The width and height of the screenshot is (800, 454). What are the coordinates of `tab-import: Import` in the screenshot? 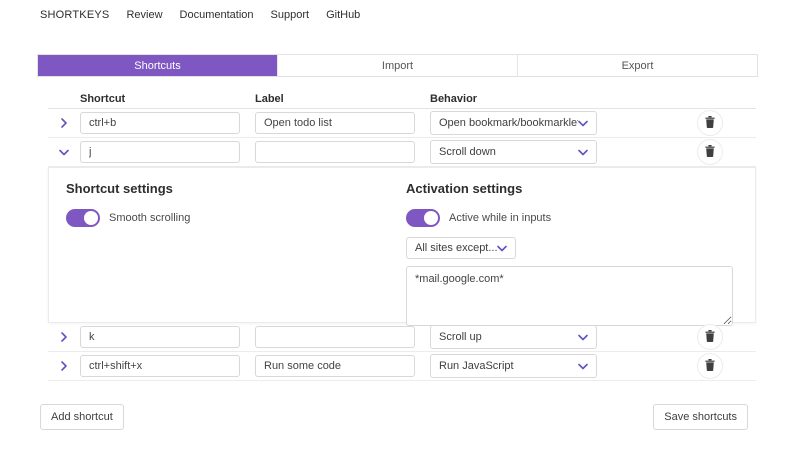 It's located at (397, 65).